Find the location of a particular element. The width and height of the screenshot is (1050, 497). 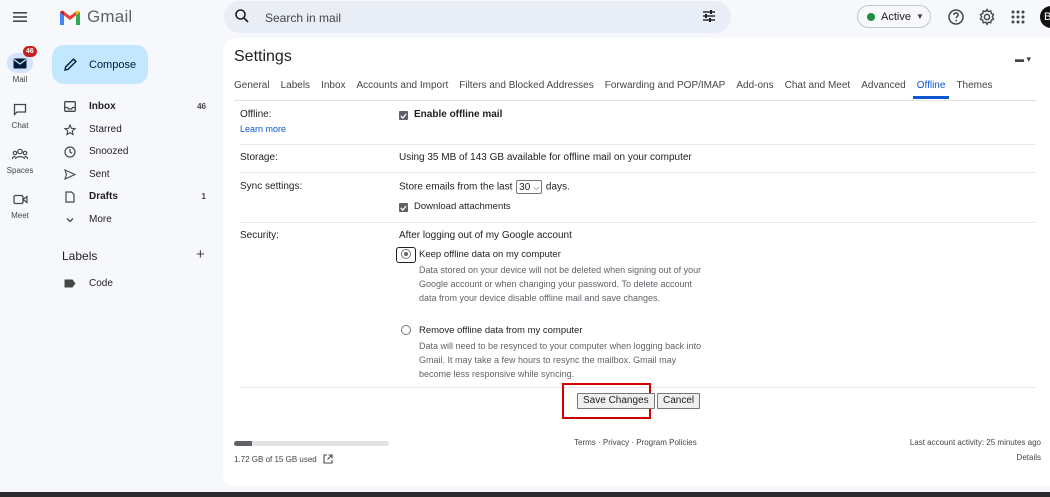

sidebar-item-snoozed: Snoozed is located at coordinates (129, 151).